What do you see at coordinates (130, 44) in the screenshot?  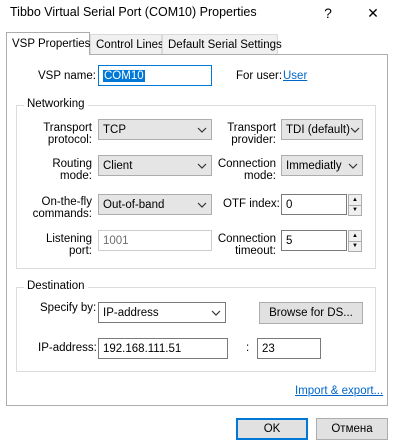 I see `tab-label: Control Lines` at bounding box center [130, 44].